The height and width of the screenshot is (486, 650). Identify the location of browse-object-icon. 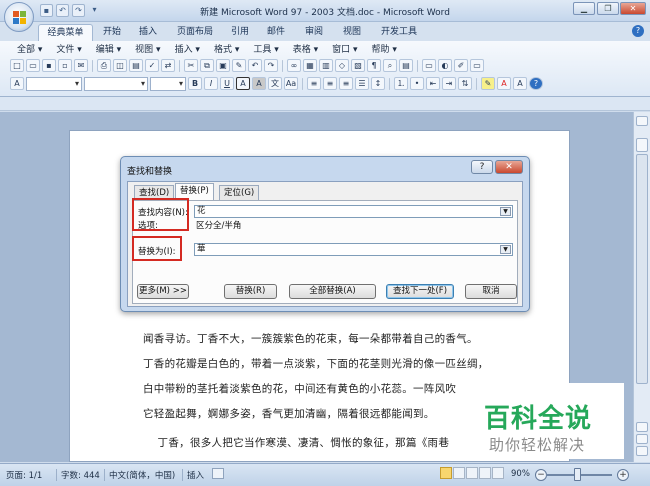
(642, 439).